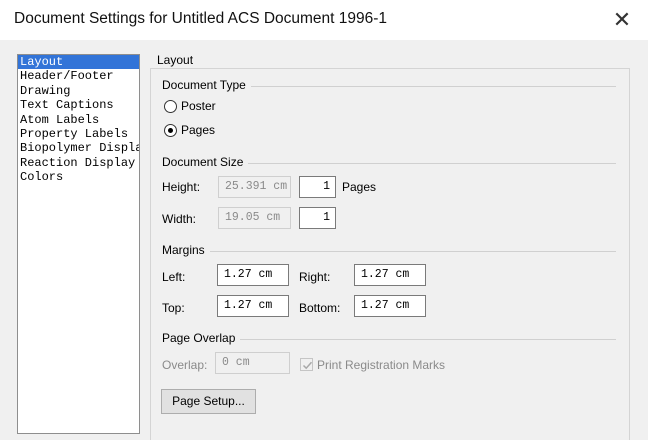  What do you see at coordinates (174, 277) in the screenshot?
I see `margin-left-label: Left:` at bounding box center [174, 277].